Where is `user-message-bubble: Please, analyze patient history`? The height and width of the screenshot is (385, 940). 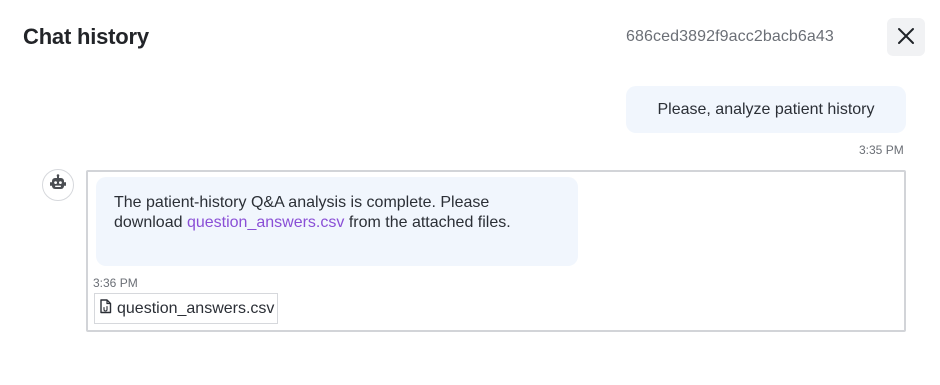 user-message-bubble: Please, analyze patient history is located at coordinates (766, 109).